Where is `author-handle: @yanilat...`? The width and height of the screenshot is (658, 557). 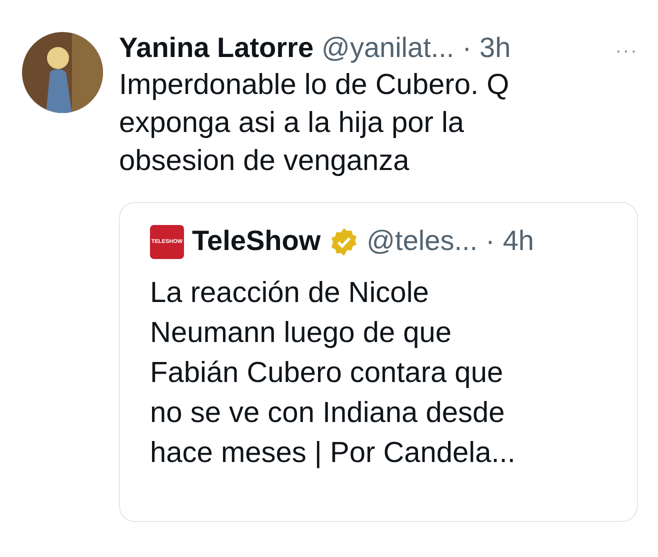
author-handle: @yanilat... is located at coordinates (388, 48).